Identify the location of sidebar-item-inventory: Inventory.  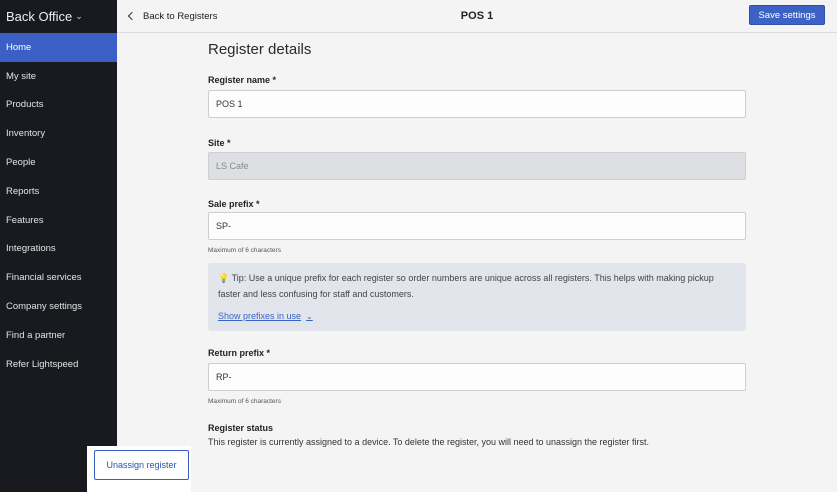
(58, 133).